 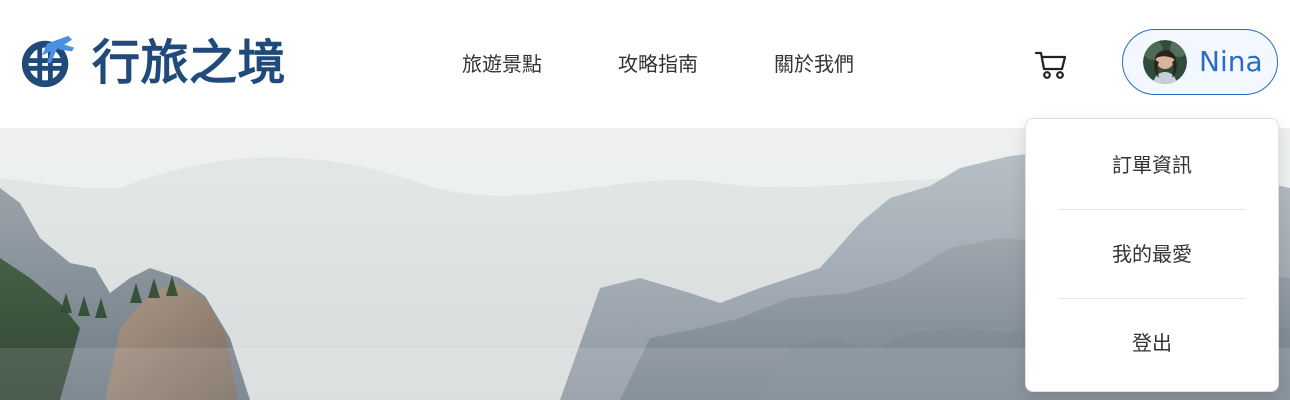 What do you see at coordinates (502, 64) in the screenshot?
I see `nav-item-attractions: 旅遊景點` at bounding box center [502, 64].